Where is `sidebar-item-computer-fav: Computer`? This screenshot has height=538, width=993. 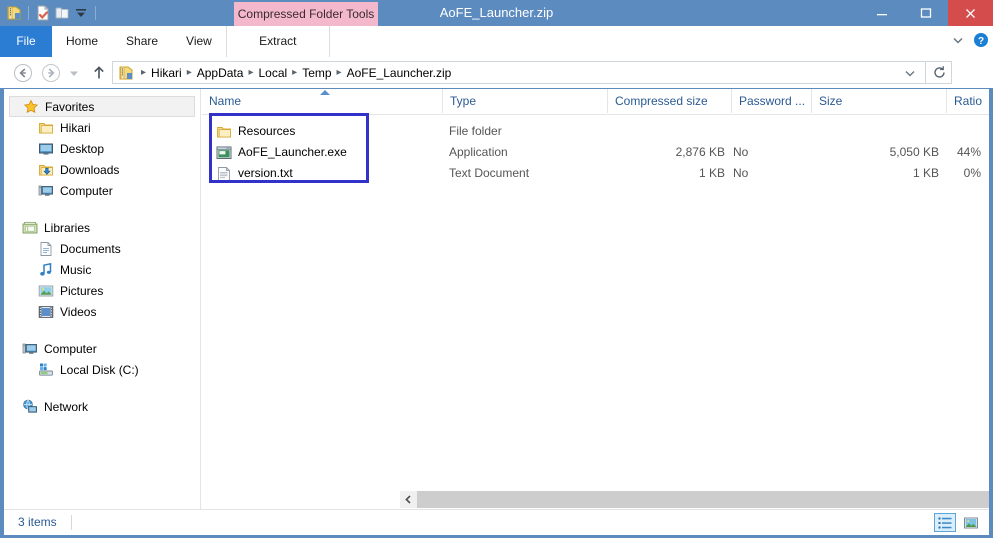
sidebar-item-computer-fav: Computer is located at coordinates (102, 190).